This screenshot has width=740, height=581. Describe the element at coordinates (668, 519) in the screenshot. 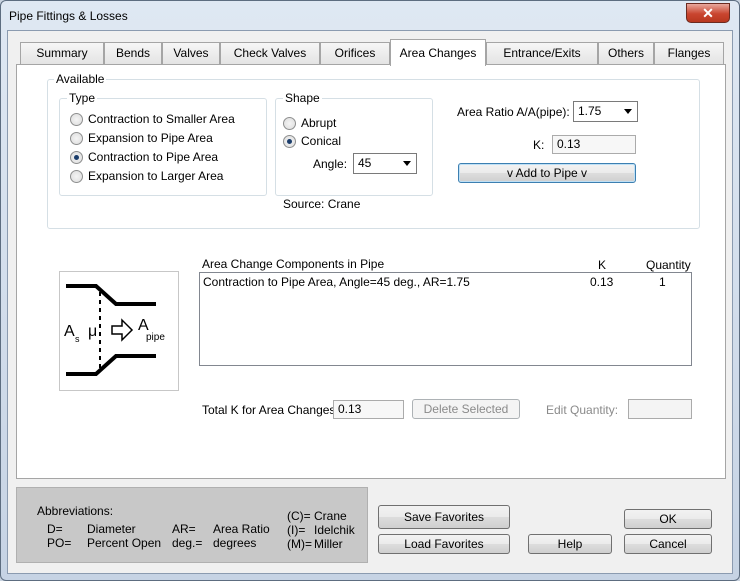

I see `ok-button: OK` at that location.